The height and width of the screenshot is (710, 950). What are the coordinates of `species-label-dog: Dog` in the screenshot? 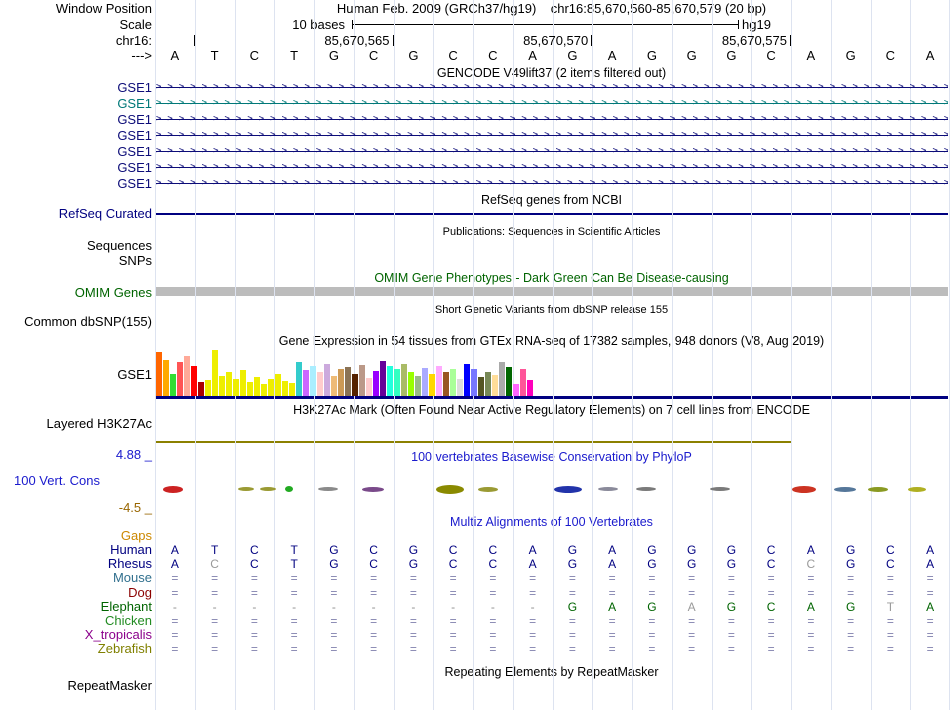 It's located at (76, 593).